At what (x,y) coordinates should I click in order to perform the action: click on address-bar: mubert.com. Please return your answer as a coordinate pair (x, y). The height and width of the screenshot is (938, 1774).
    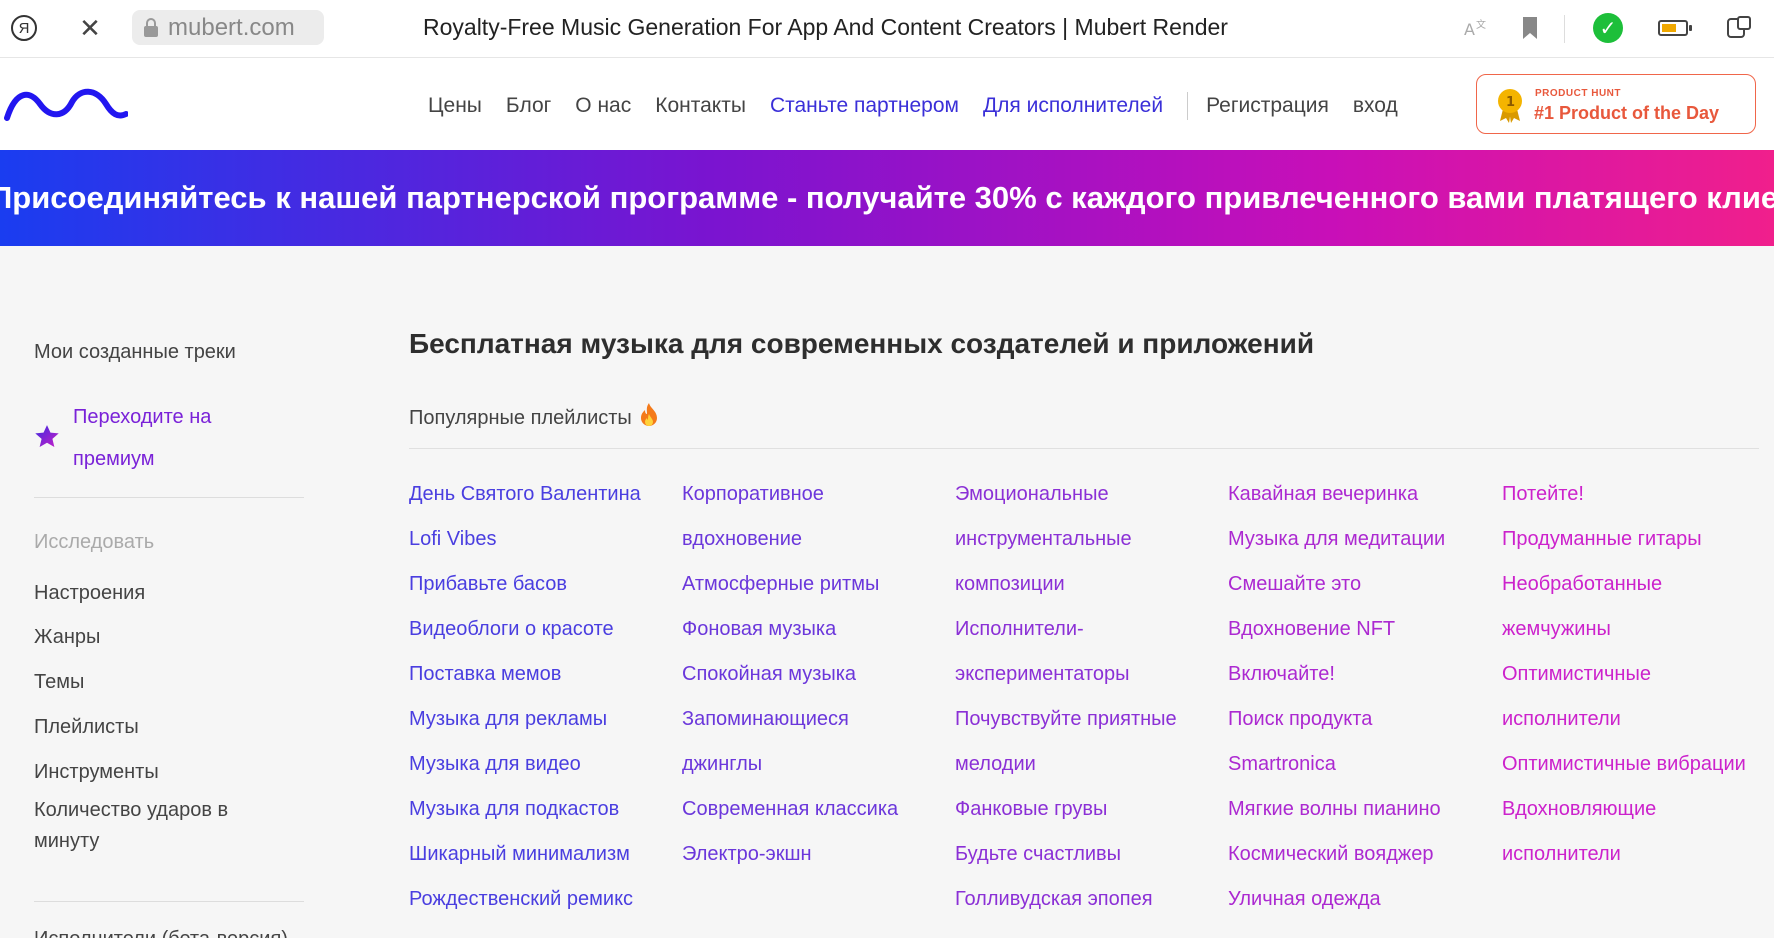
    Looking at the image, I should click on (228, 27).